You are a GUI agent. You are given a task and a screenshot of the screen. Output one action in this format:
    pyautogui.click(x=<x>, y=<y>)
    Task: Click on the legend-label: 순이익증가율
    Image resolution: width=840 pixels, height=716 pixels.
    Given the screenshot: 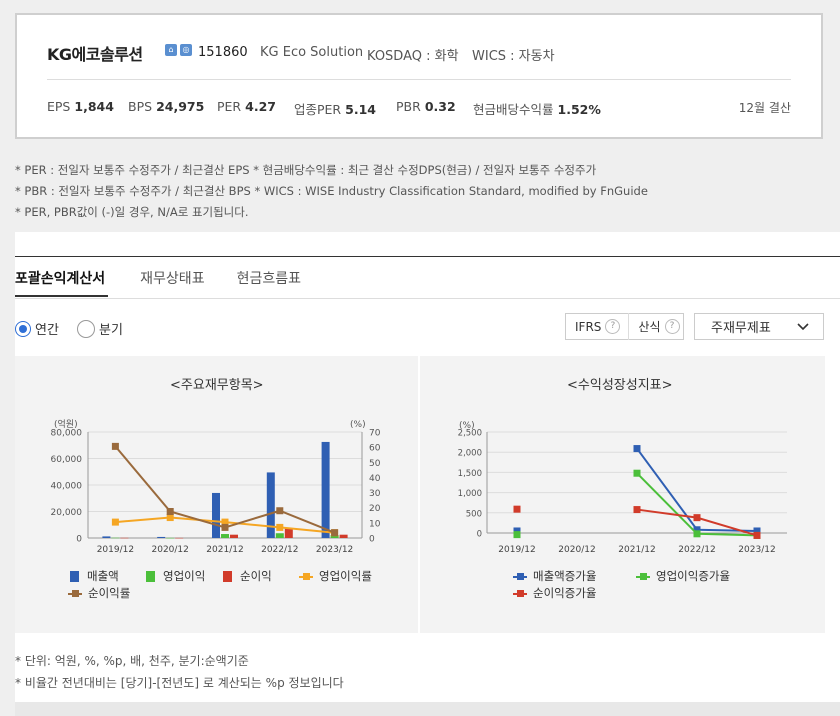 What is the action you would take?
    pyautogui.click(x=565, y=593)
    